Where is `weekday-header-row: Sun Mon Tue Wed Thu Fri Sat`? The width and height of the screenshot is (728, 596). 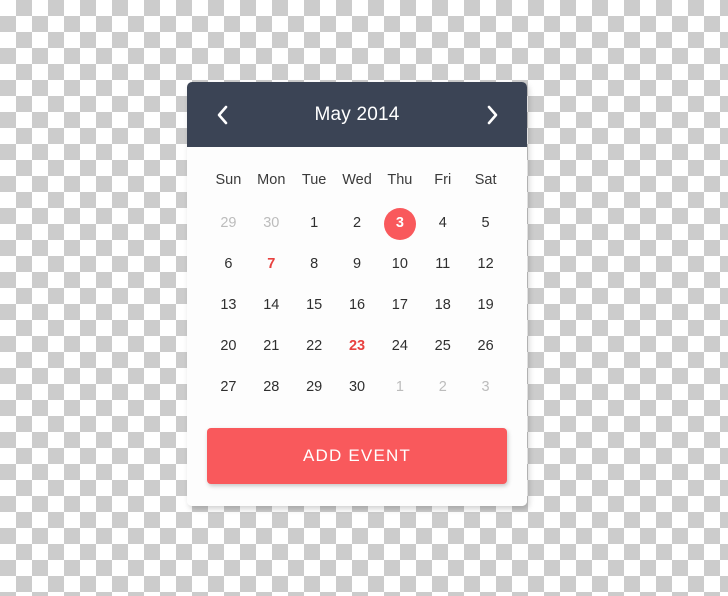 weekday-header-row: Sun Mon Tue Wed Thu Fri Sat is located at coordinates (357, 180).